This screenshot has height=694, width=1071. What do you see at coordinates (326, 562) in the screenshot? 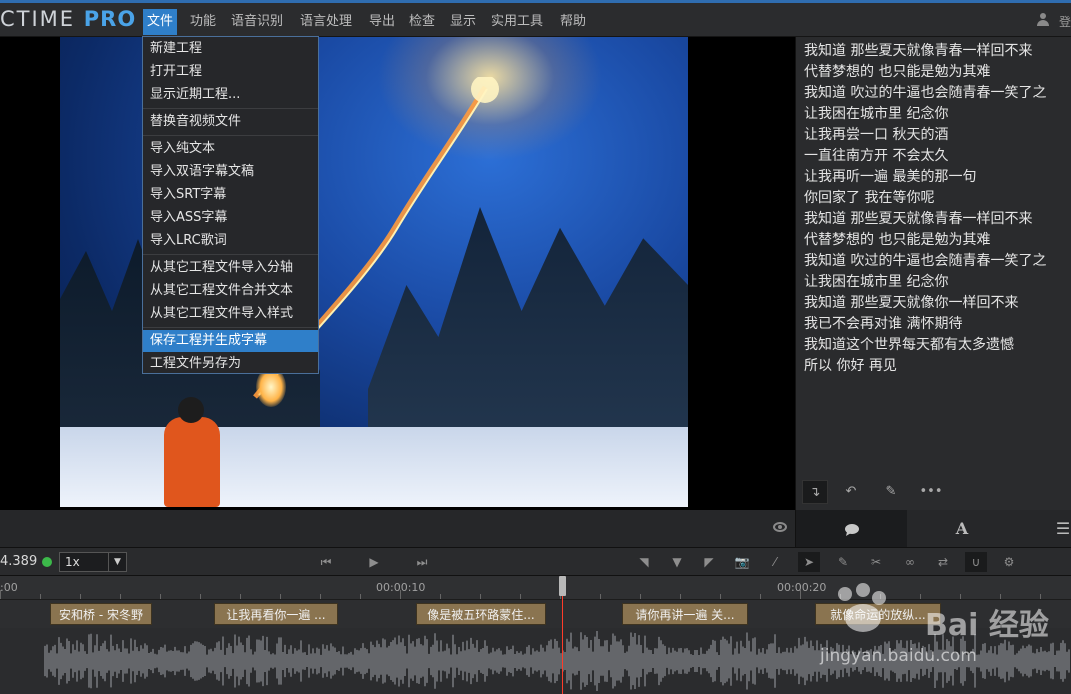
I see `prev-subtitle-icon: ⏮` at bounding box center [326, 562].